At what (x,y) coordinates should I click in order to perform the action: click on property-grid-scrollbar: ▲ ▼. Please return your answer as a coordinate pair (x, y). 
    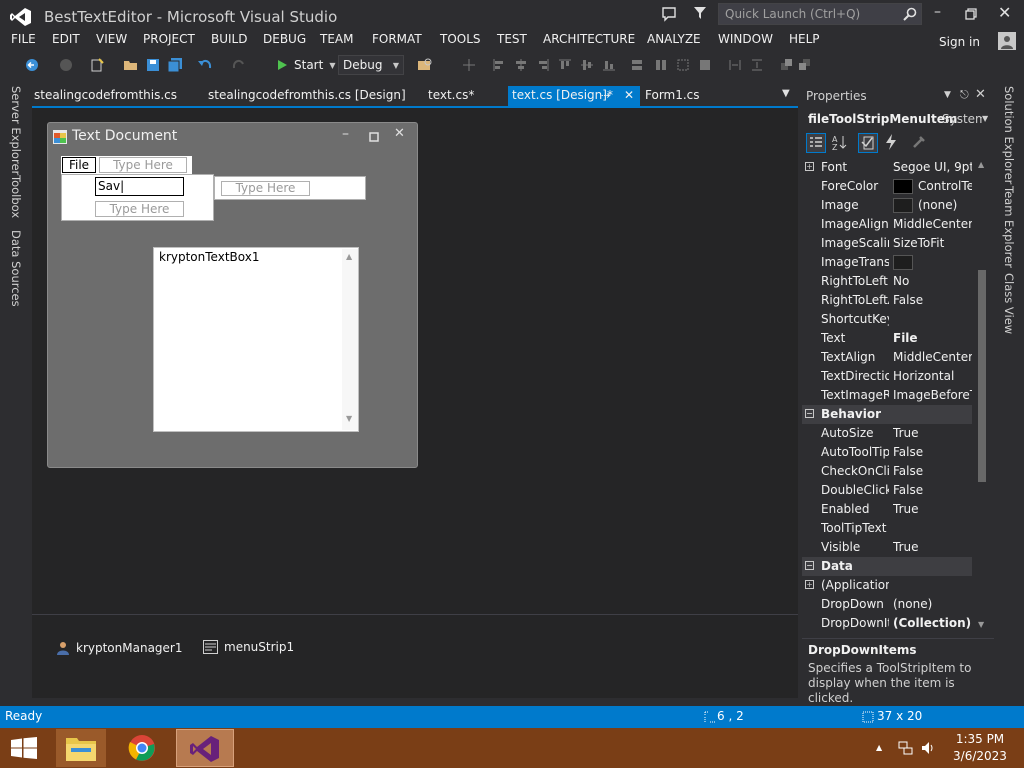
    Looking at the image, I should click on (982, 396).